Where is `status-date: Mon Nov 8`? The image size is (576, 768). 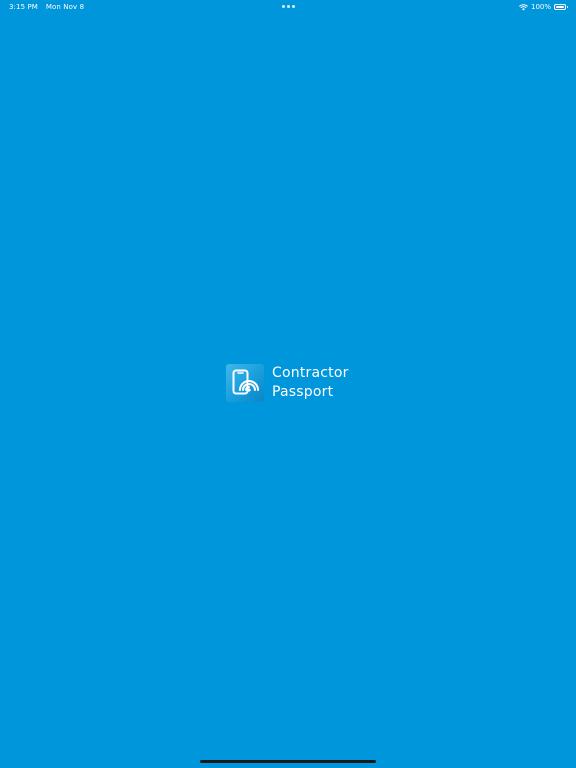 status-date: Mon Nov 8 is located at coordinates (65, 7).